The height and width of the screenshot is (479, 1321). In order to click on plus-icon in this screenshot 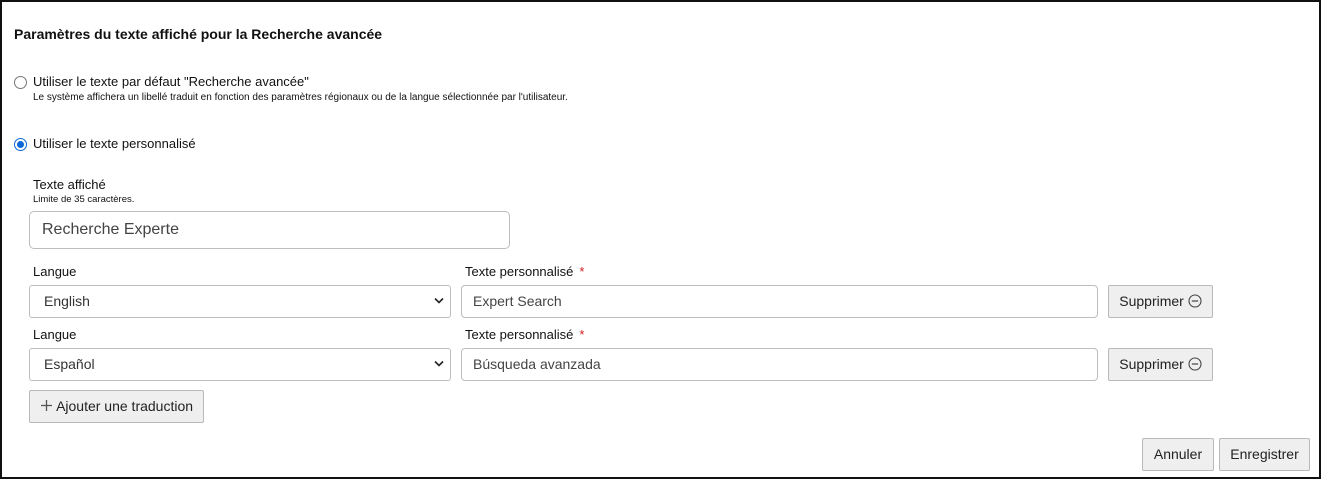, I will do `click(46, 406)`.